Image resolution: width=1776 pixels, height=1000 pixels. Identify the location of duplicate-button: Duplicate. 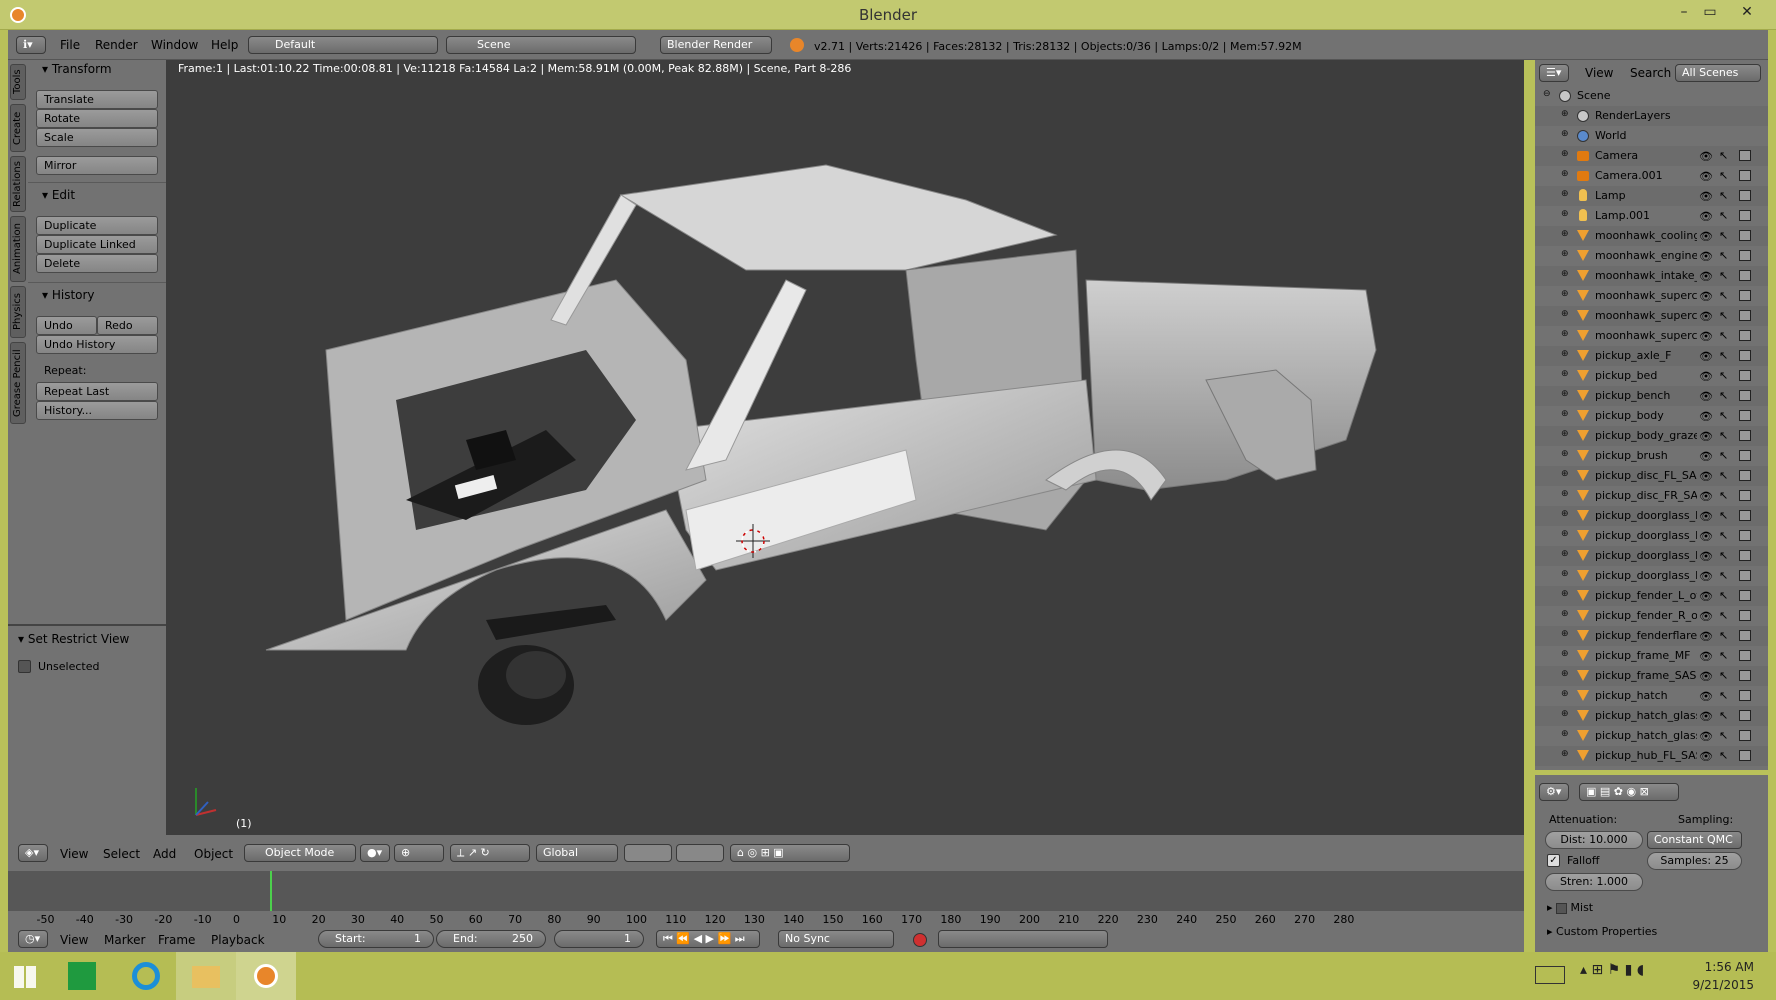
(97, 225).